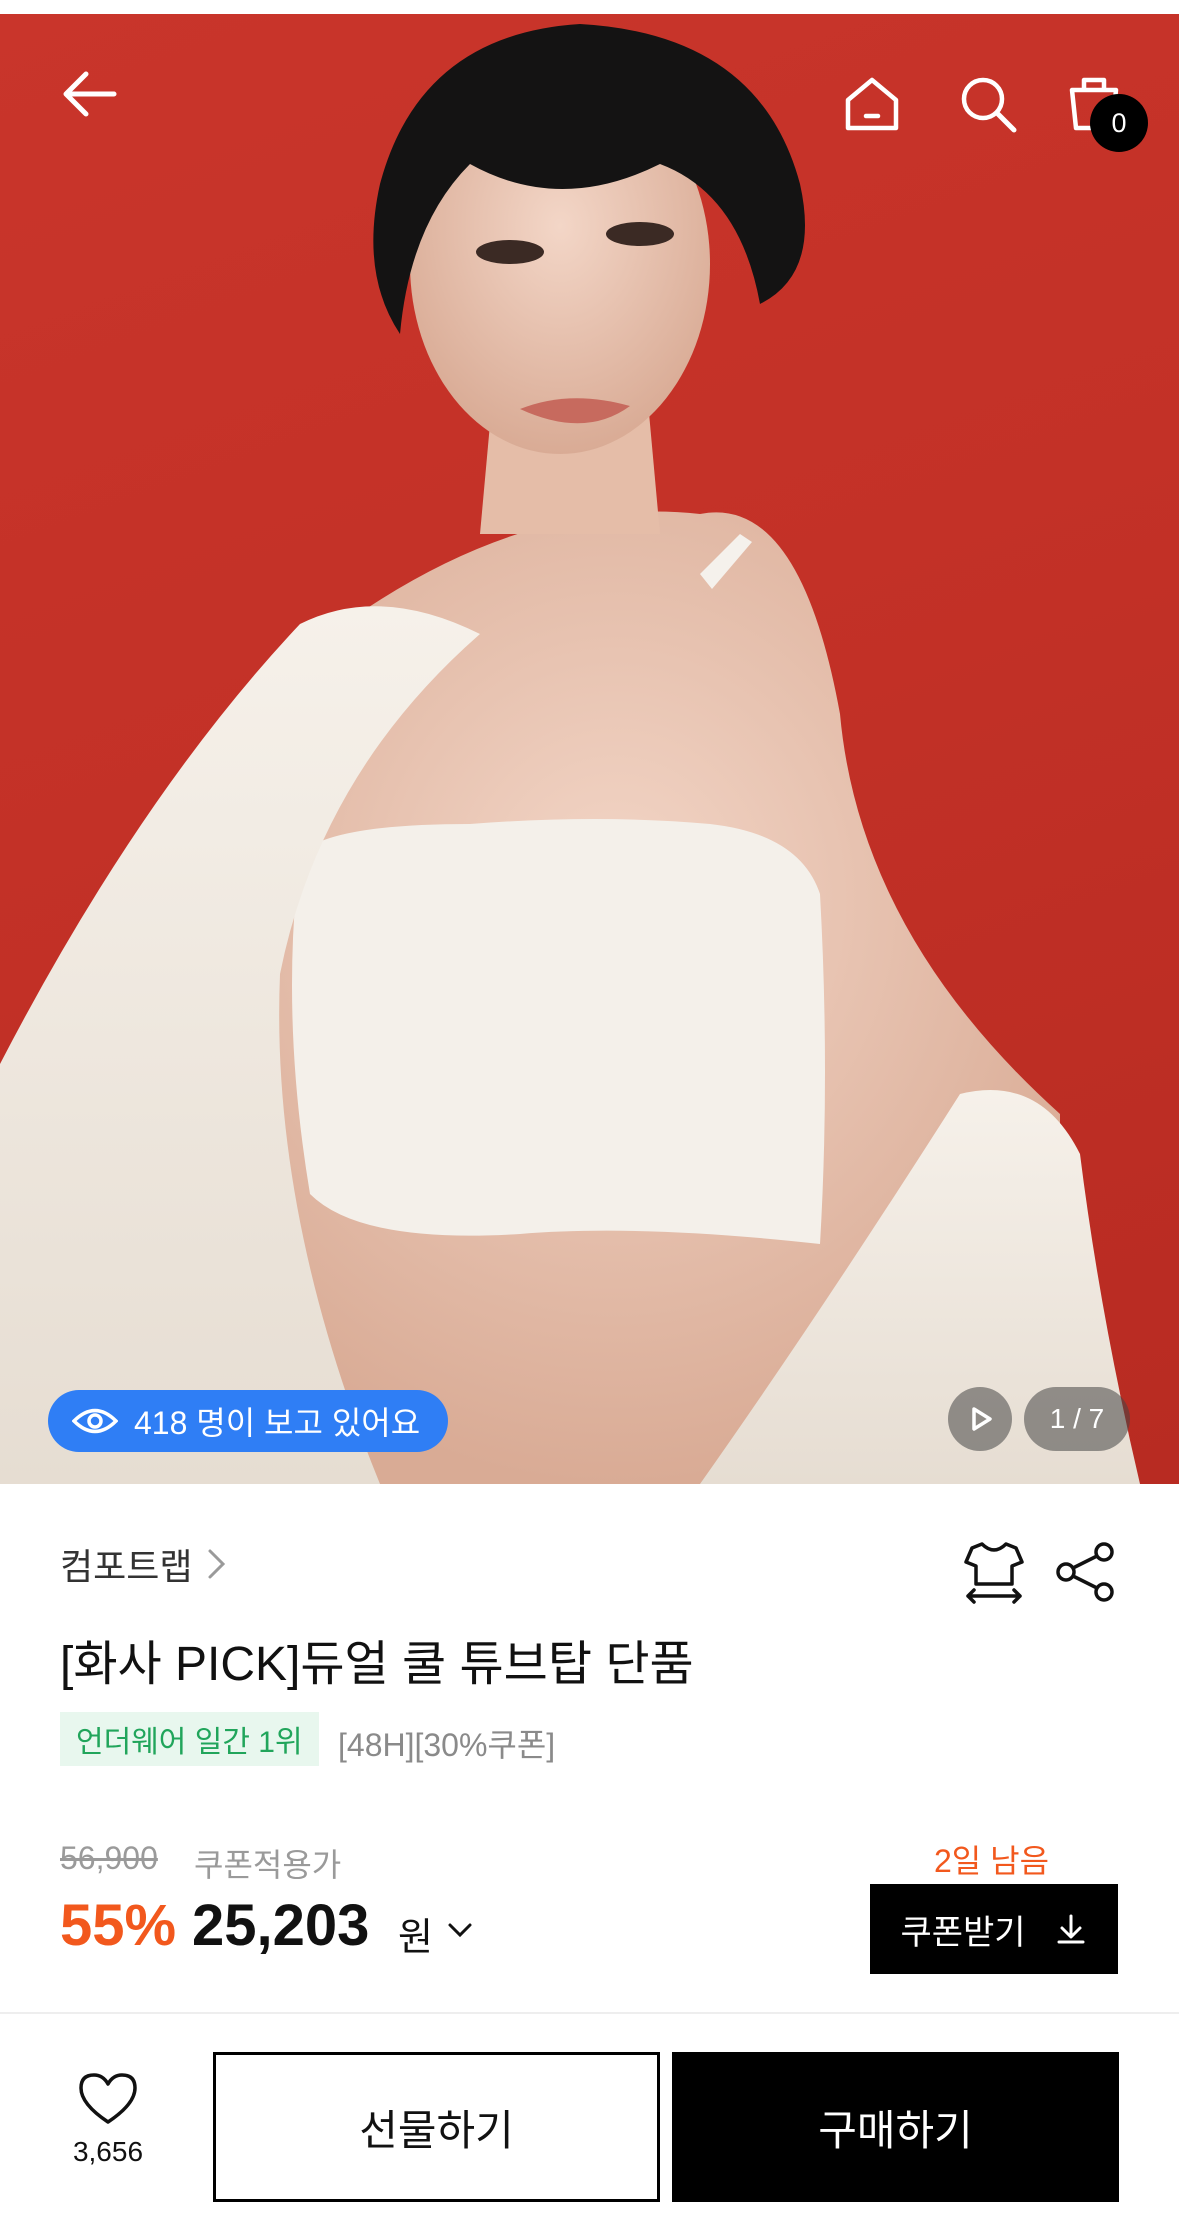 The width and height of the screenshot is (1179, 2232). What do you see at coordinates (589, 94) in the screenshot?
I see `top-nav: 0` at bounding box center [589, 94].